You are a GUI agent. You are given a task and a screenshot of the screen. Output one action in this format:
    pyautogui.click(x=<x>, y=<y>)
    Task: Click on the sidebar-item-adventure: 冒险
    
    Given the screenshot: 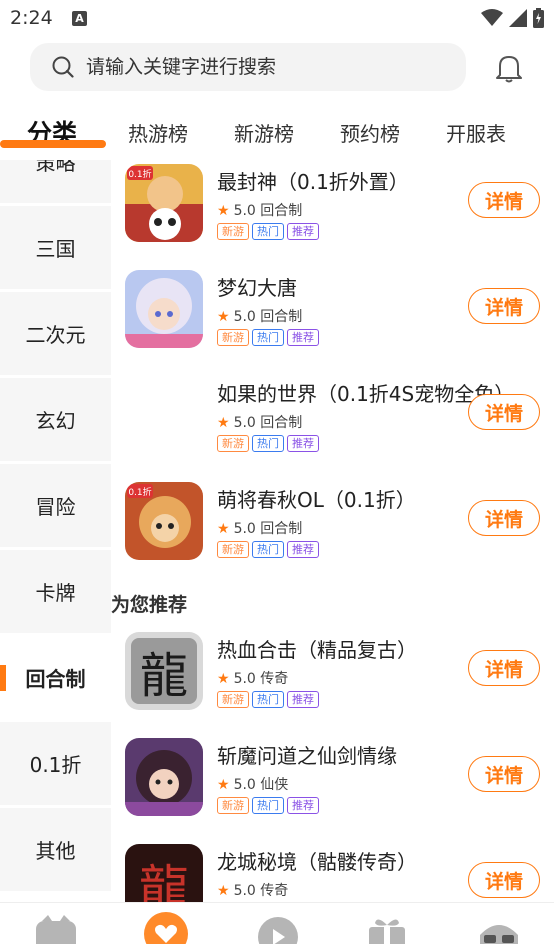 What is the action you would take?
    pyautogui.click(x=55, y=505)
    